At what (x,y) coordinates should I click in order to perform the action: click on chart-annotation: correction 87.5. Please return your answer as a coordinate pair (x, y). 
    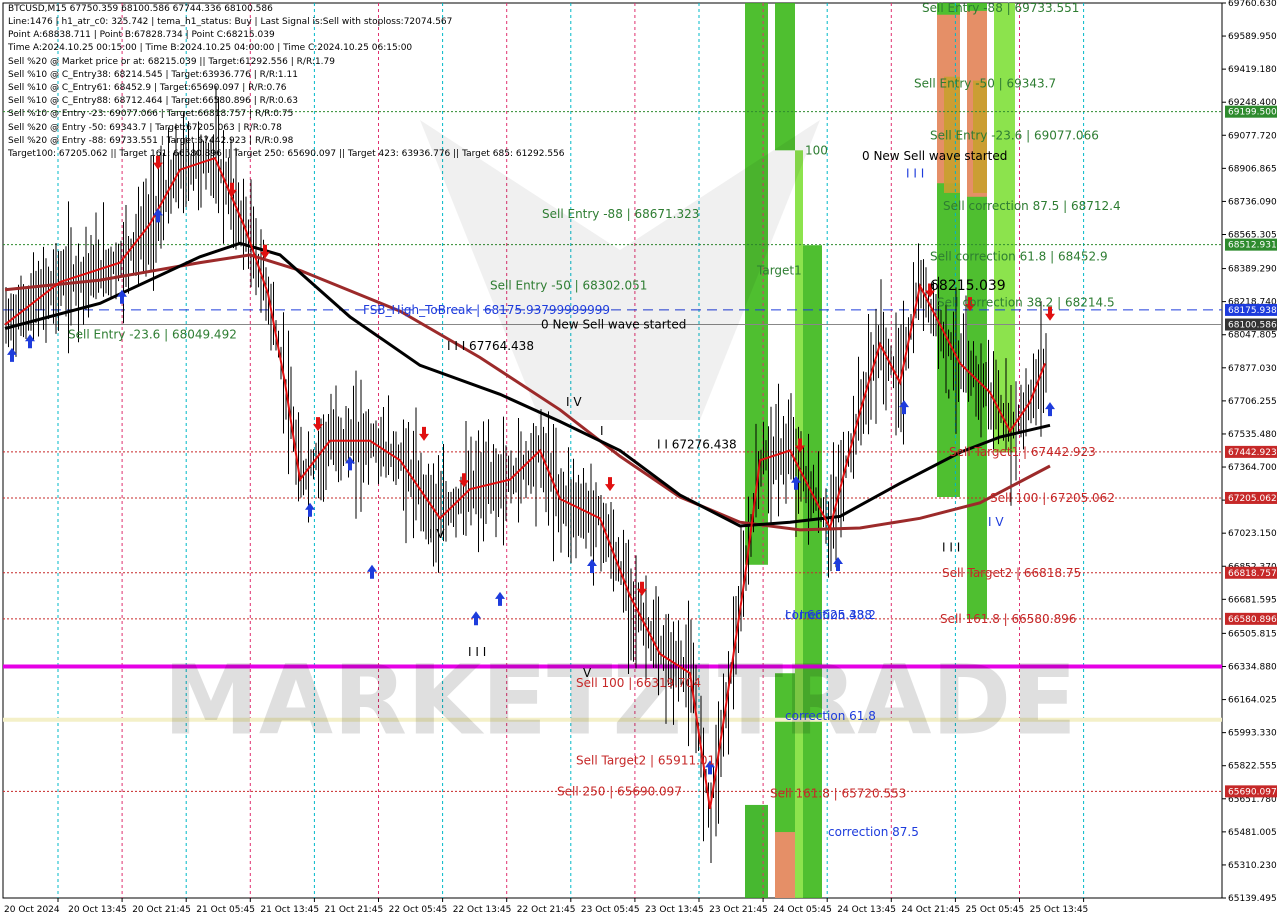
    Looking at the image, I should click on (873, 832).